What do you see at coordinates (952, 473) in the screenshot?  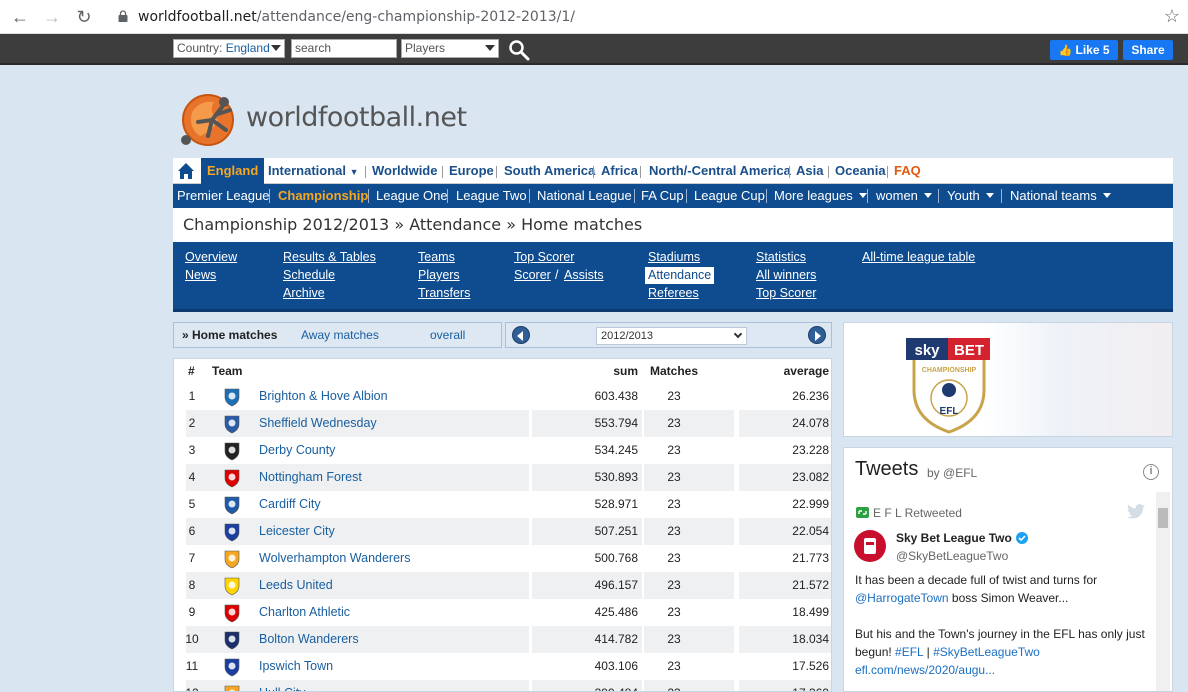 I see `tweets-by: by @EFL` at bounding box center [952, 473].